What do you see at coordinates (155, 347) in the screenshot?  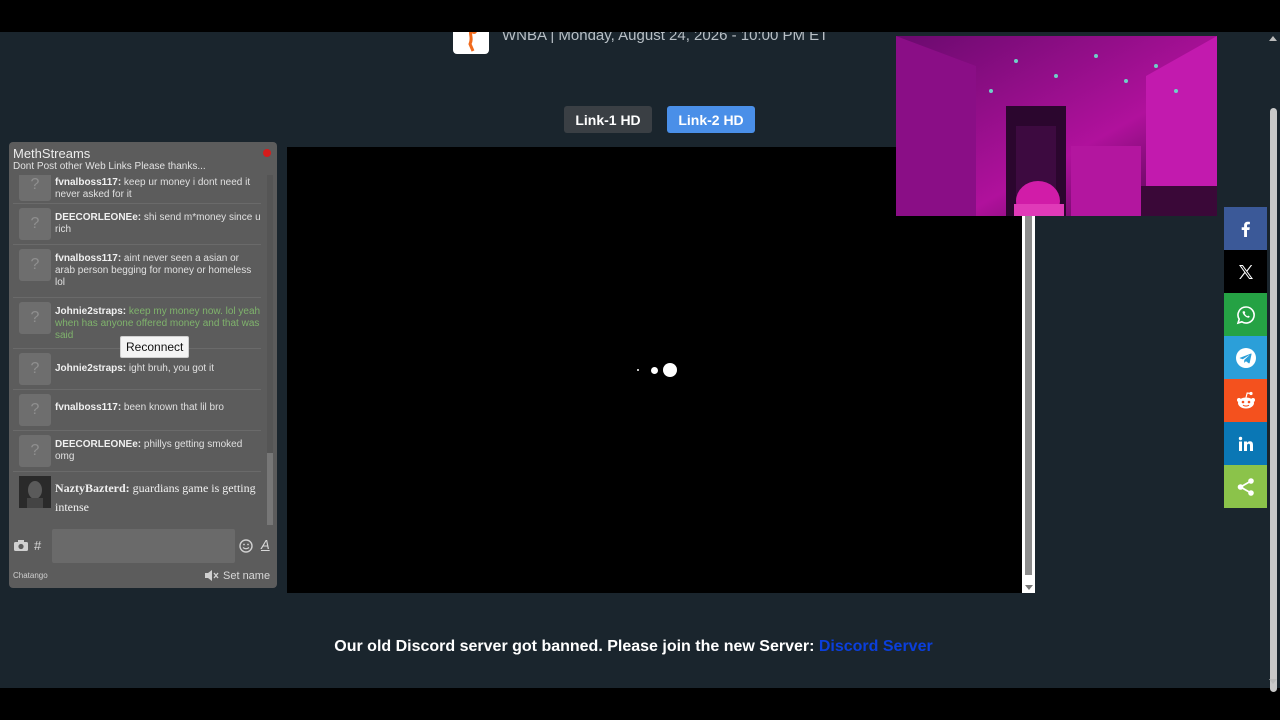 I see `reconnect-button: Reconnect` at bounding box center [155, 347].